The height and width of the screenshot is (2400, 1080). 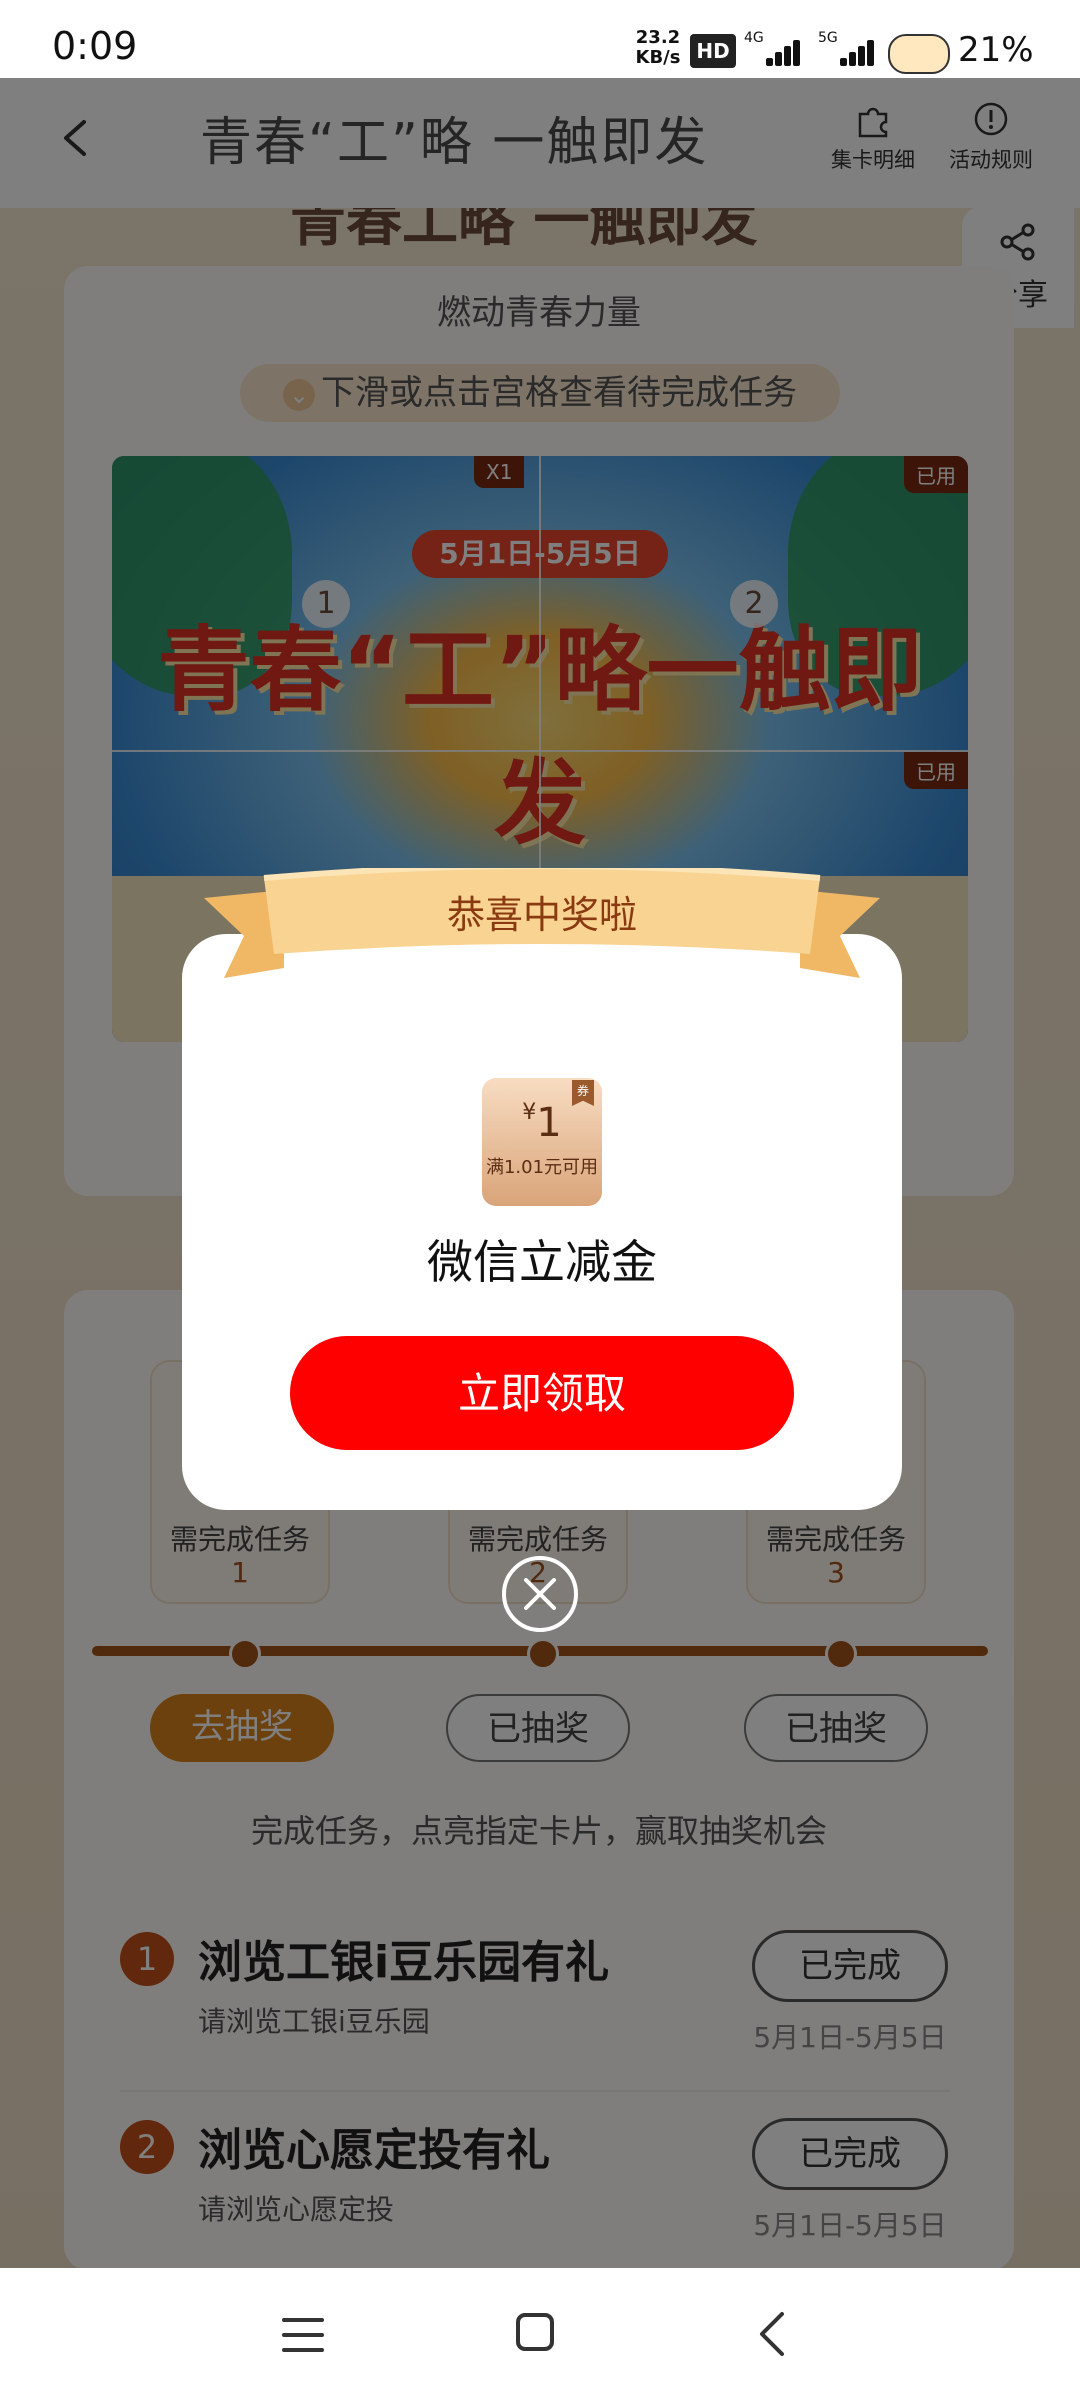 I want to click on claim-now-button: 立即领取, so click(x=542, y=1393).